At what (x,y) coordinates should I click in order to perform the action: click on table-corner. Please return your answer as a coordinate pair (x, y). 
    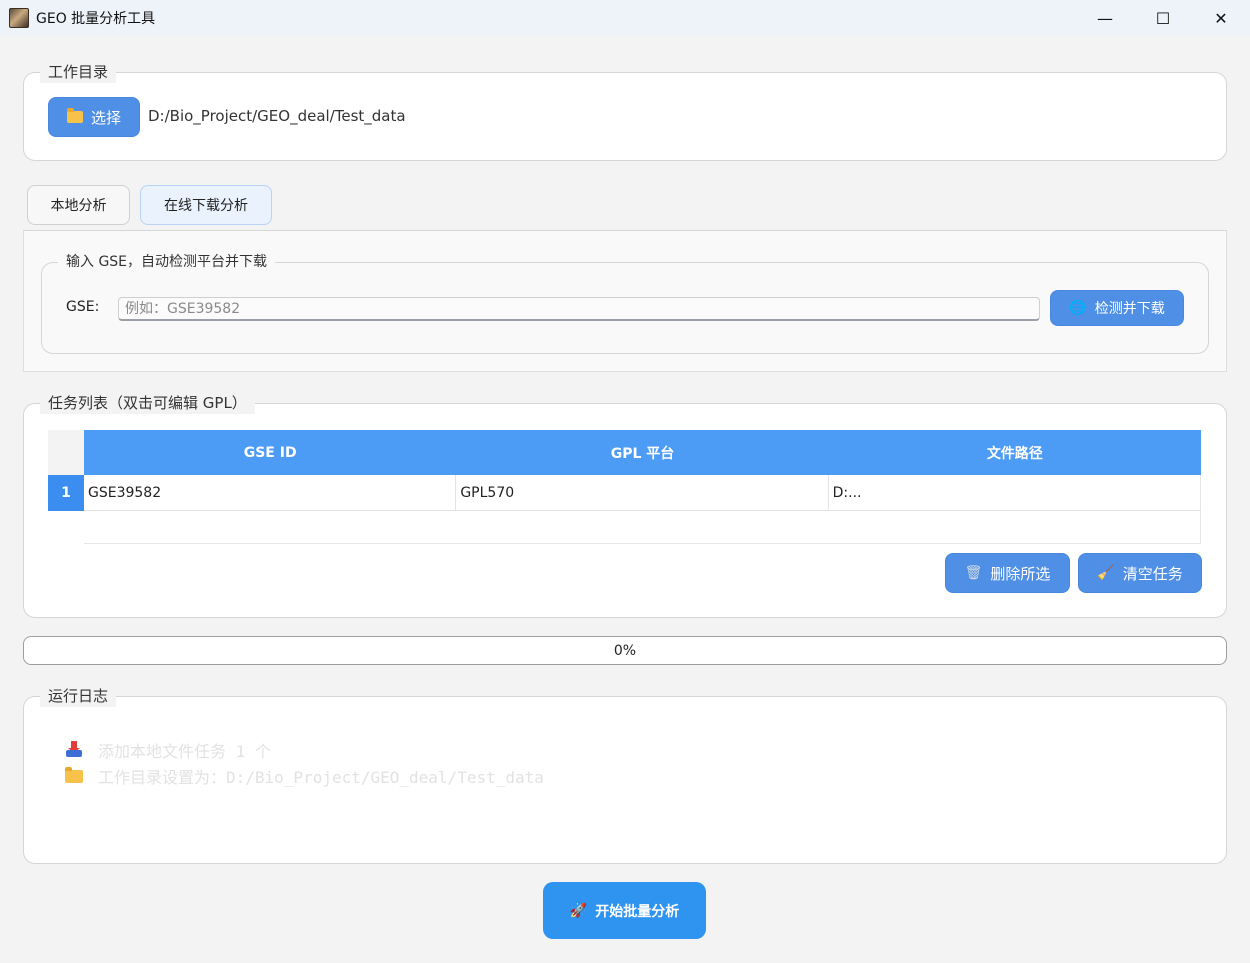
    Looking at the image, I should click on (66, 452).